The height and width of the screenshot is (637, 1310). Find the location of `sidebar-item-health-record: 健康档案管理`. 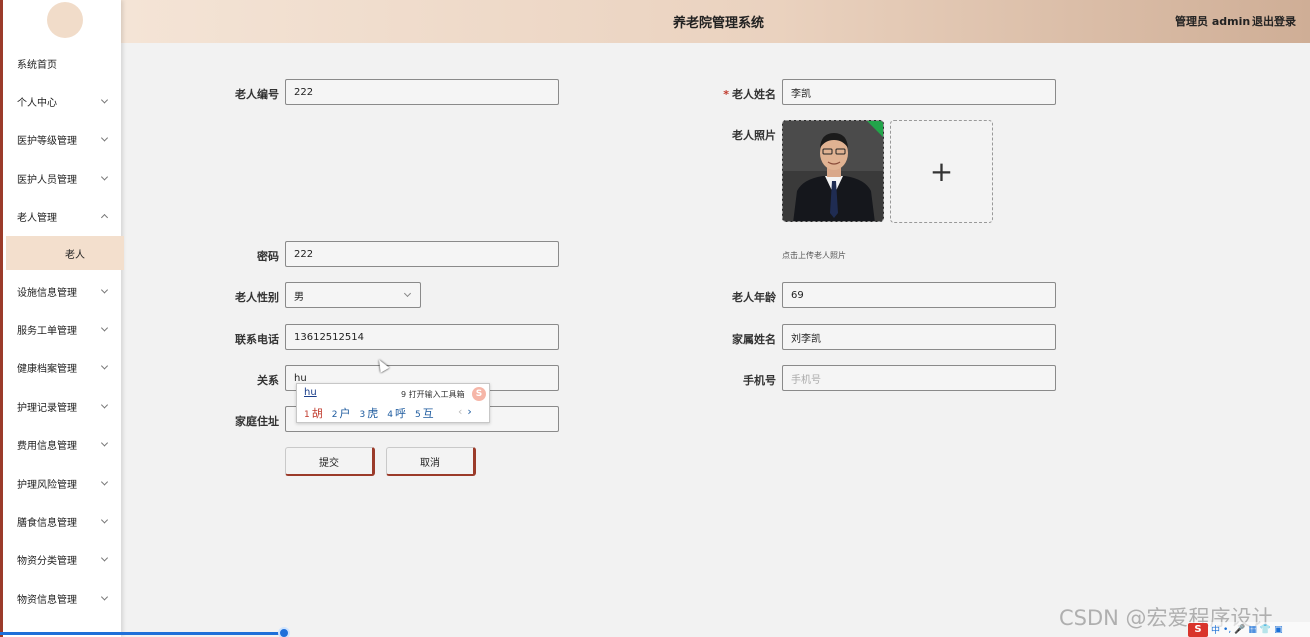

sidebar-item-health-record: 健康档案管理 is located at coordinates (62, 367).